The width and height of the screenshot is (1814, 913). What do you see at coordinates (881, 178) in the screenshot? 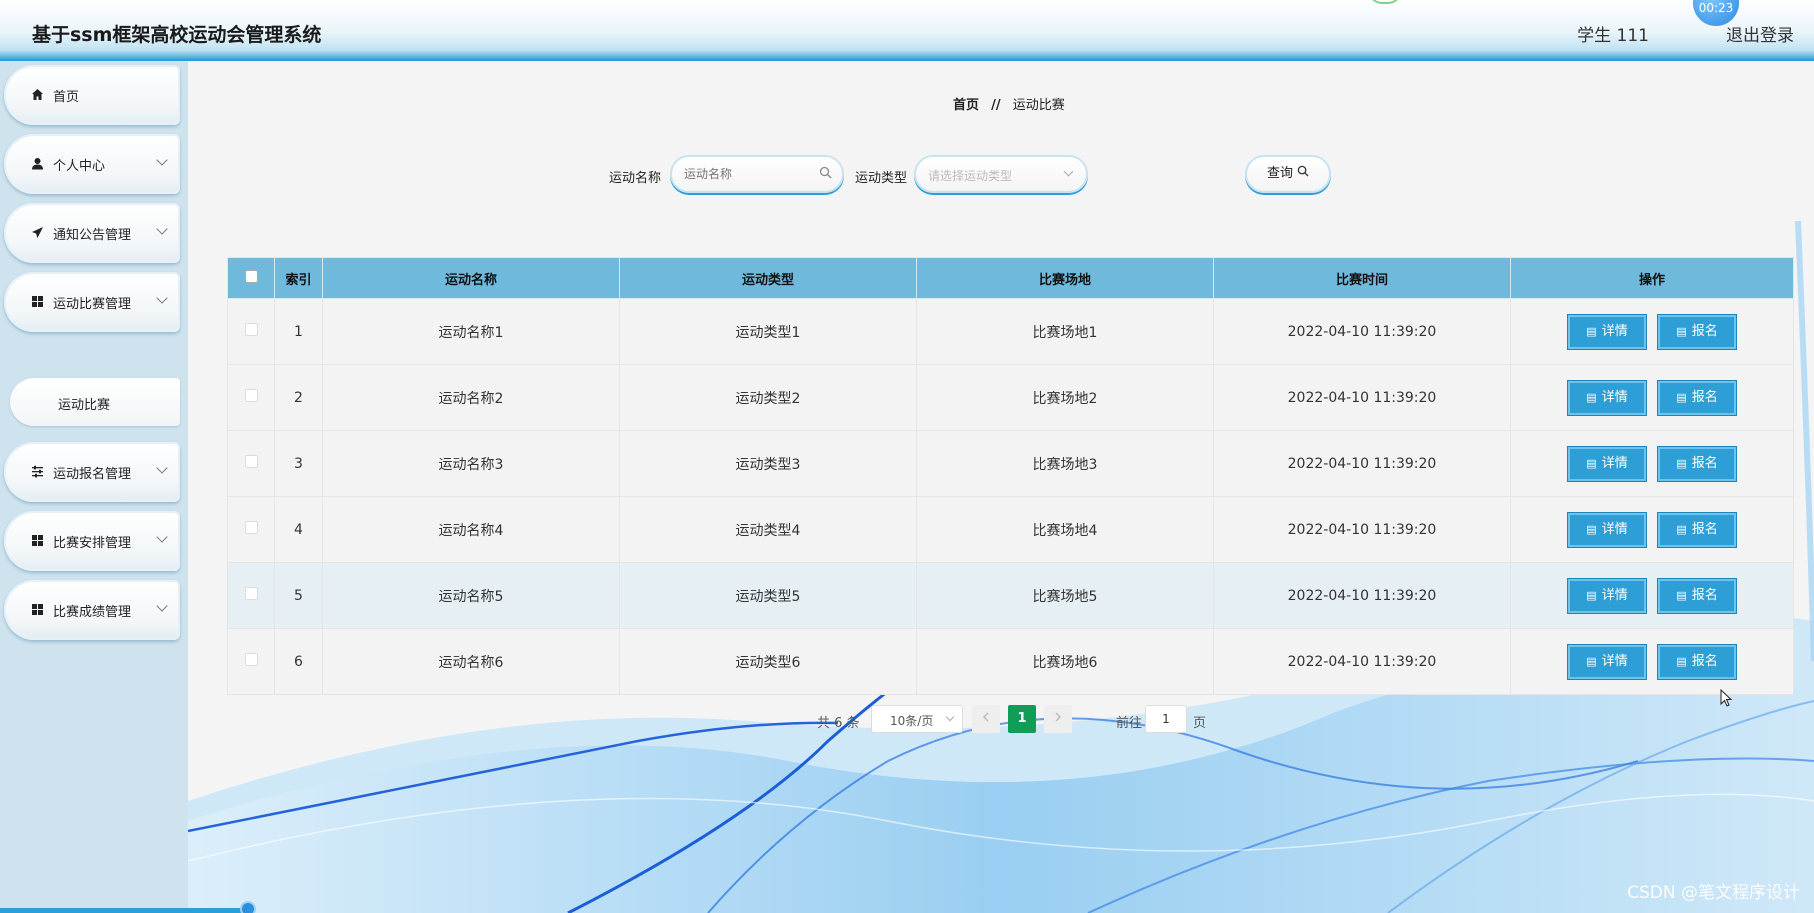
I see `sport-type-label: 运动类型` at bounding box center [881, 178].